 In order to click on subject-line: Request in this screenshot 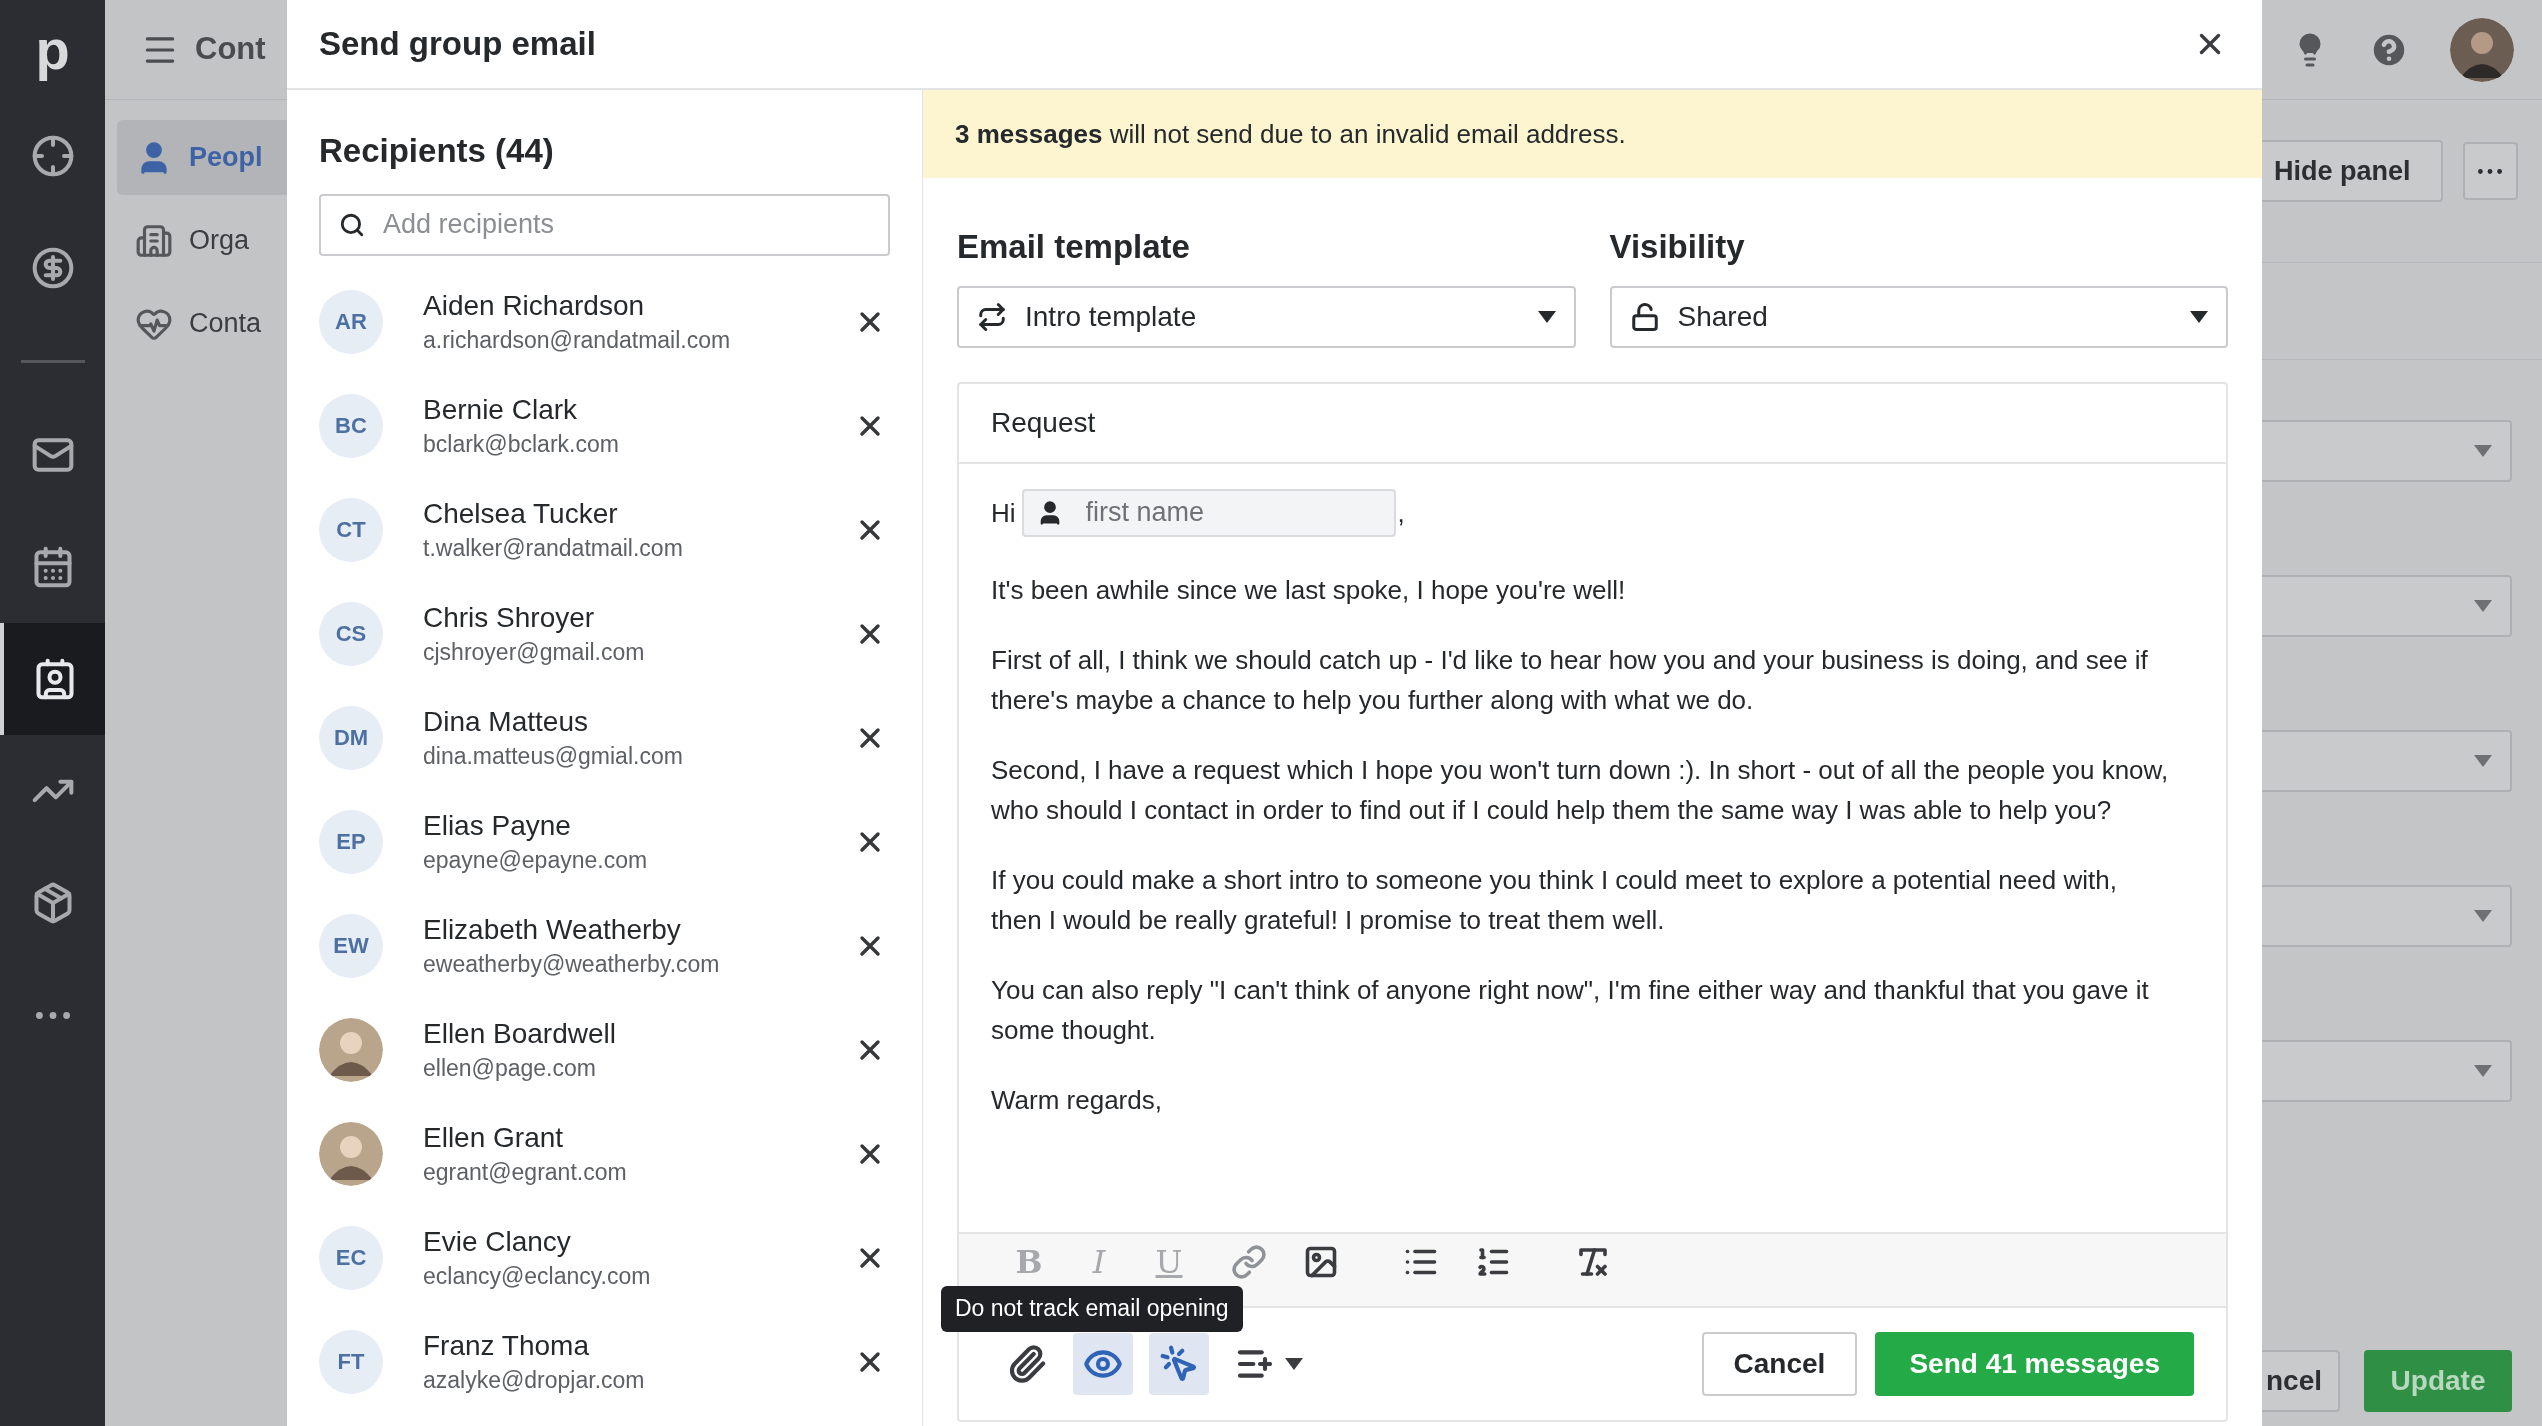, I will do `click(1592, 423)`.